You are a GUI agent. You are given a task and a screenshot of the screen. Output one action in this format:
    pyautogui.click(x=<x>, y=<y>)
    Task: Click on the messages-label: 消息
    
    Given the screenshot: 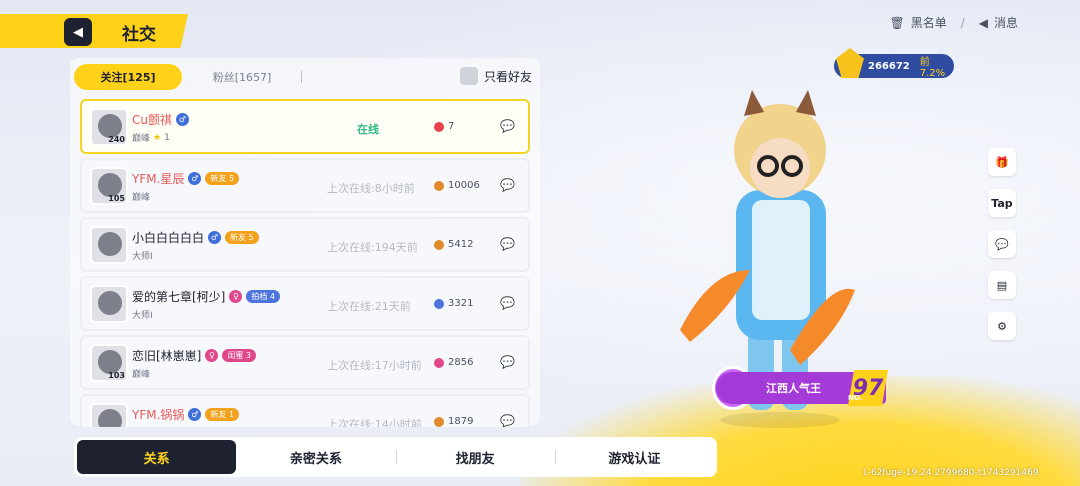 What is the action you would take?
    pyautogui.click(x=1005, y=23)
    